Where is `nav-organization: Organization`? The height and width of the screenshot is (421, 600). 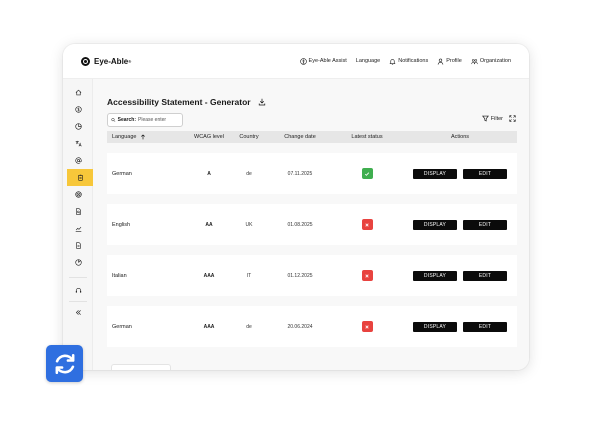
nav-organization: Organization is located at coordinates (491, 61).